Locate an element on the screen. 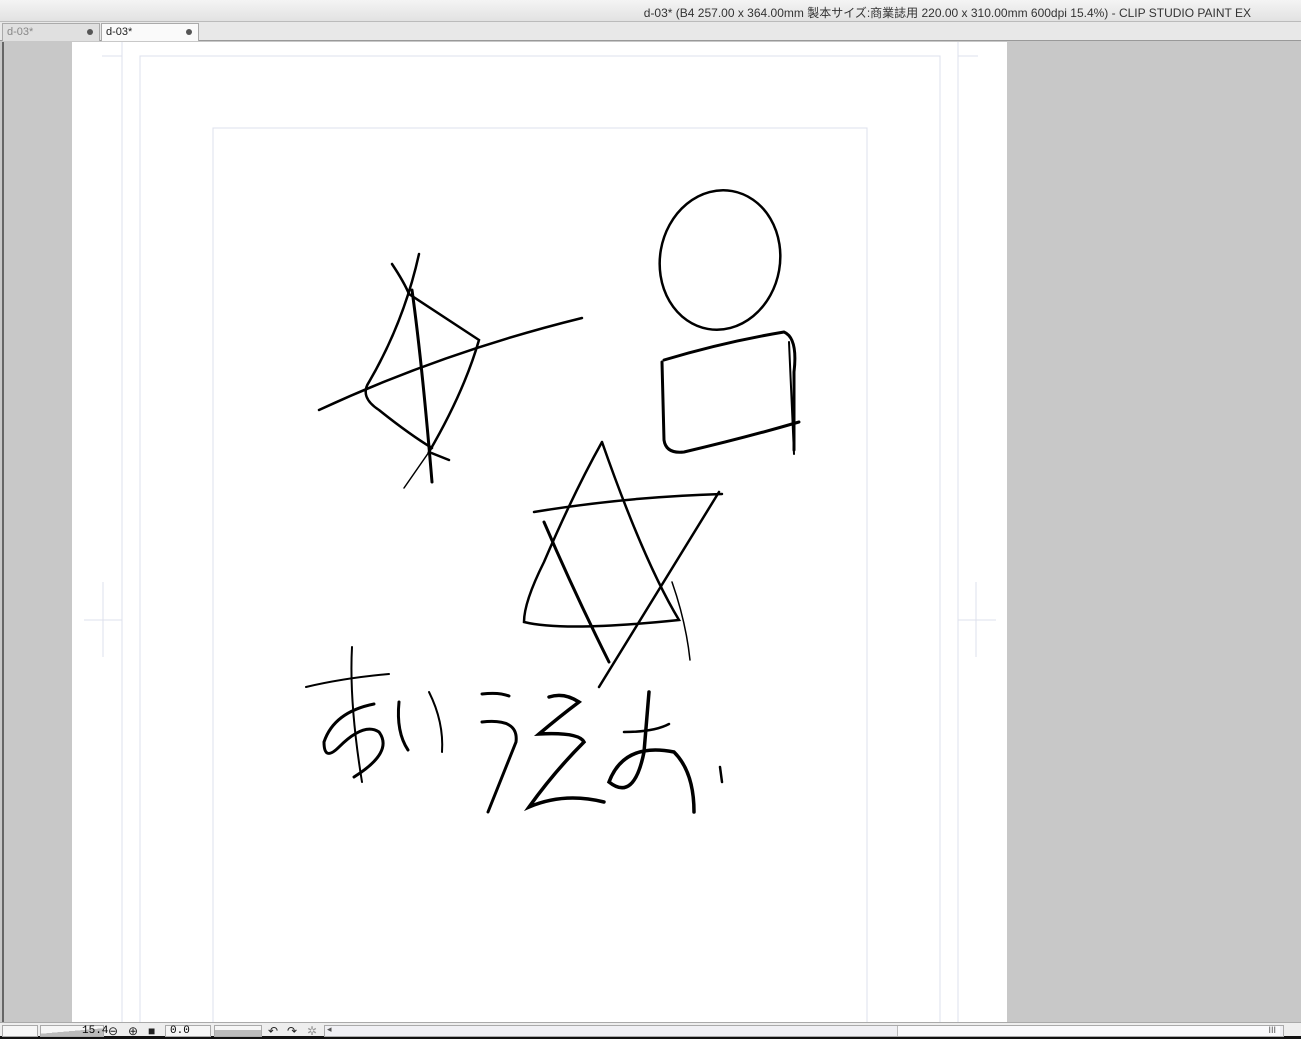 This screenshot has height=1039, width=1301. navigator-slider is located at coordinates (20, 1031).